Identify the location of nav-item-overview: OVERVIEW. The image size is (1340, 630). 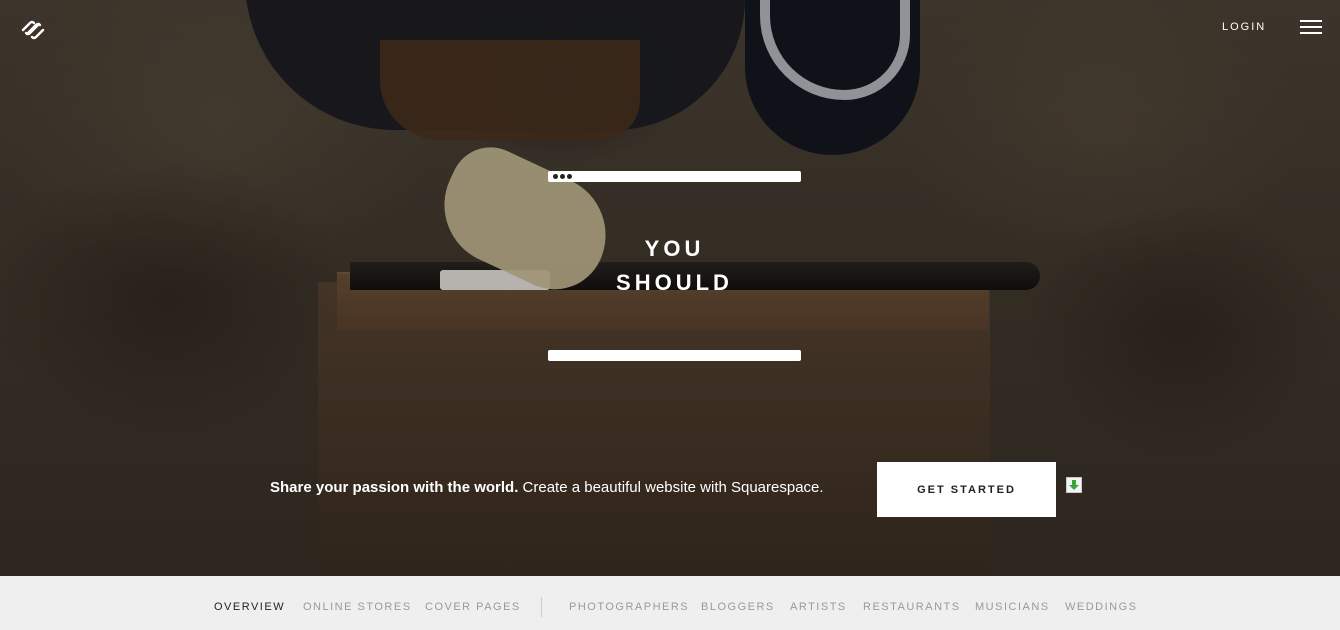
(249, 607).